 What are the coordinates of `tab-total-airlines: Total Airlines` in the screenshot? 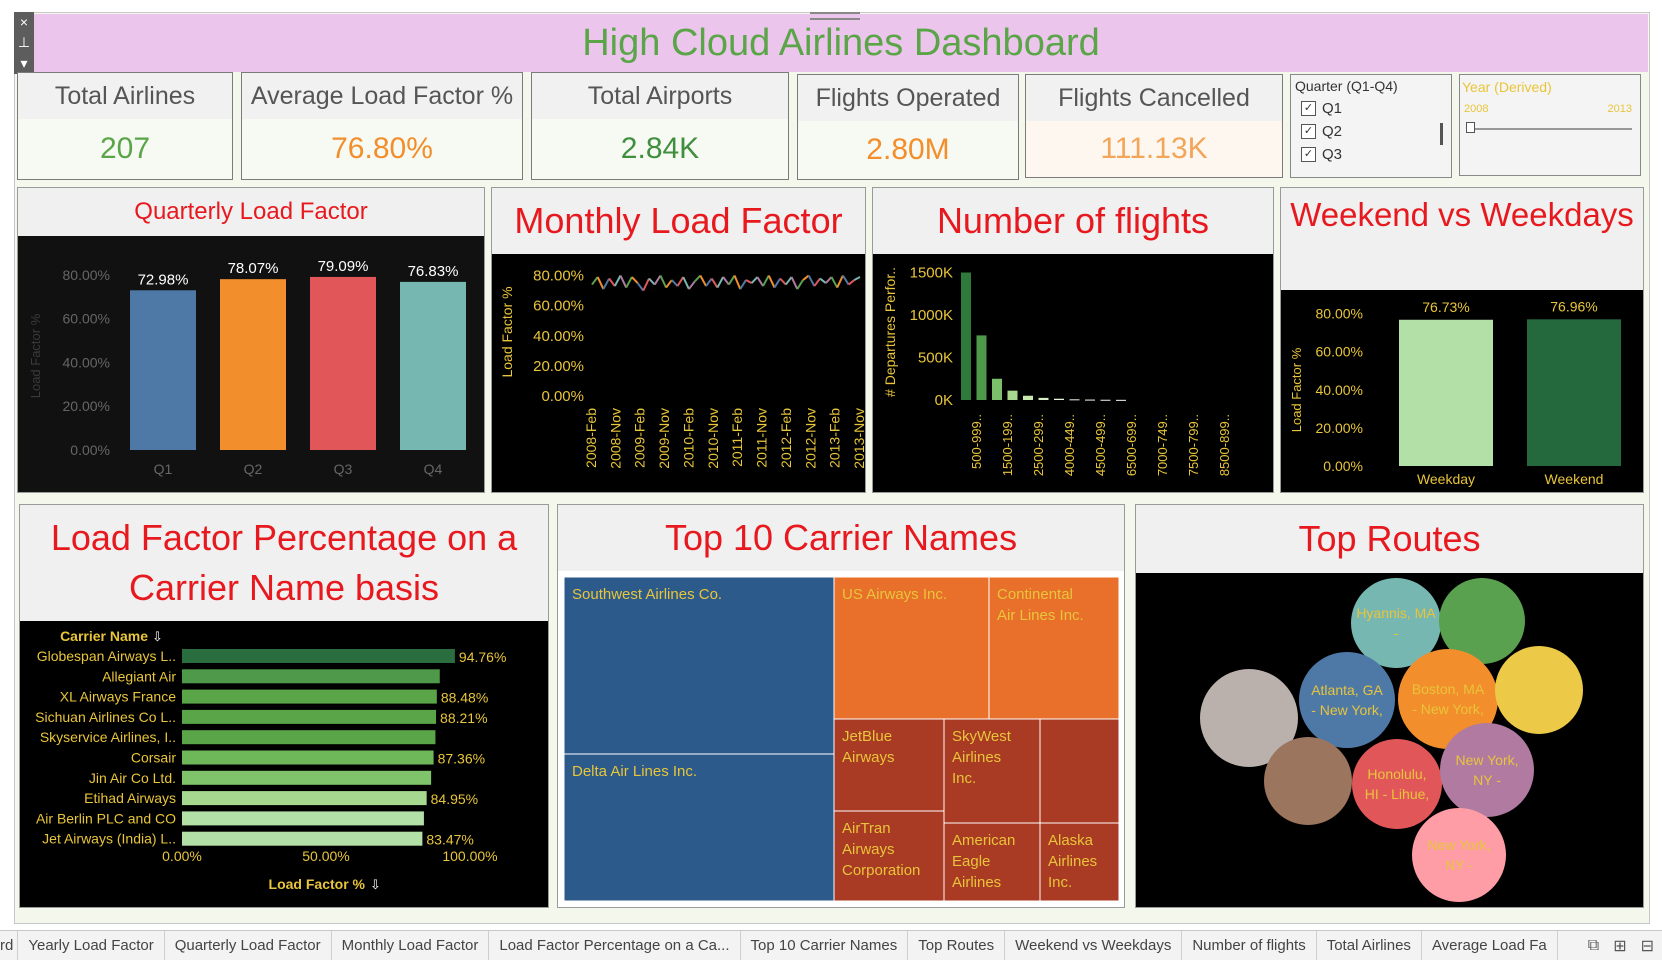 It's located at (1369, 945).